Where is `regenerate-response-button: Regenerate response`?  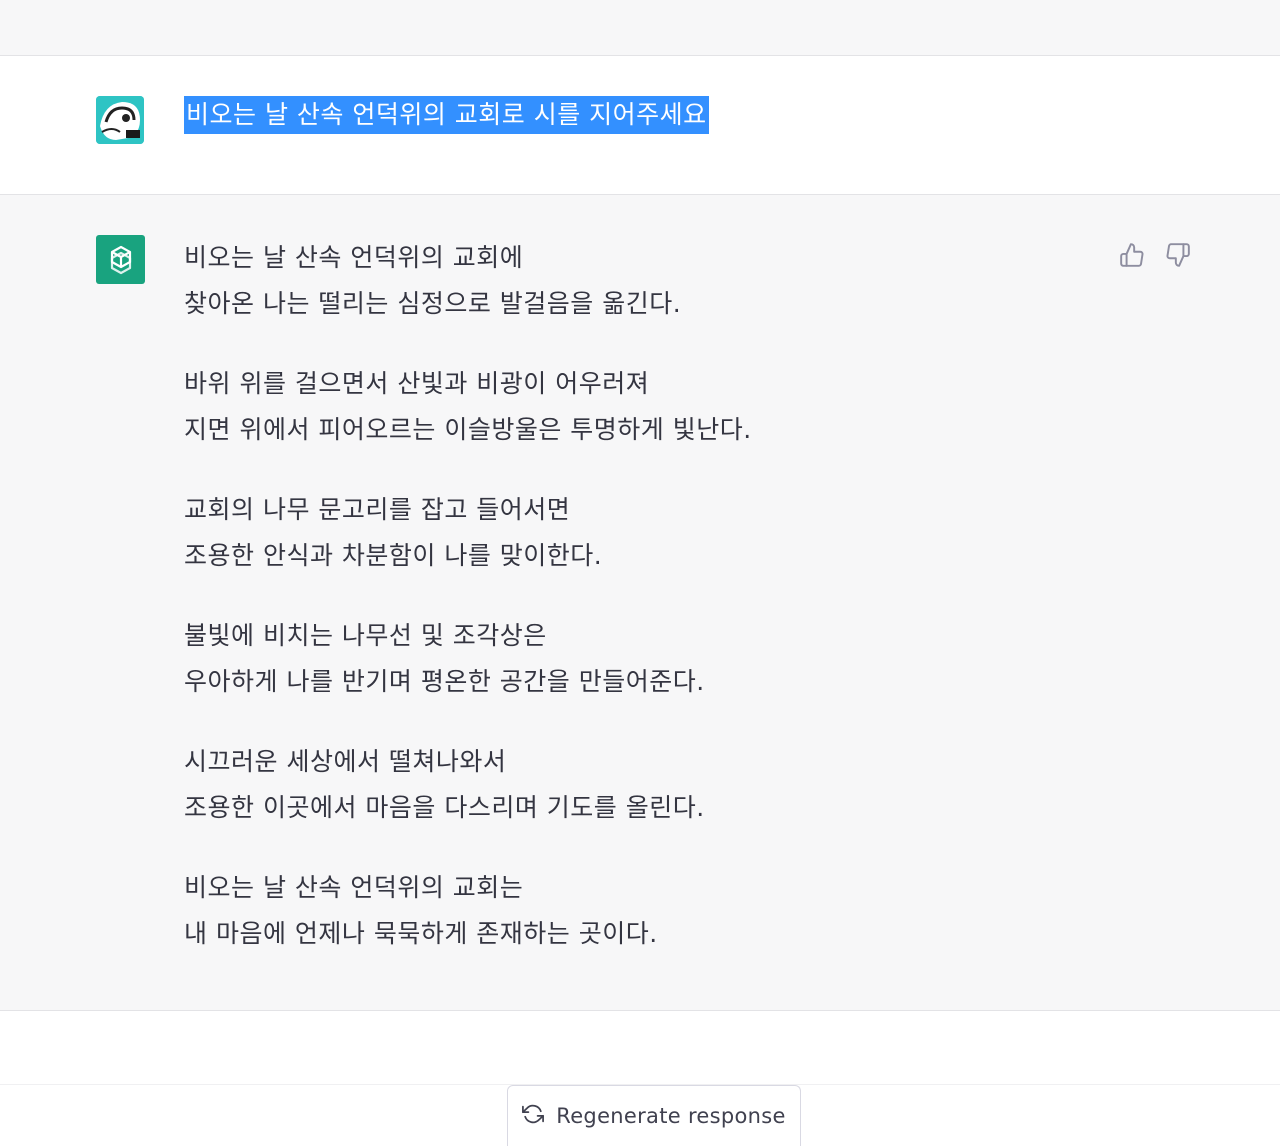 regenerate-response-button: Regenerate response is located at coordinates (654, 1115).